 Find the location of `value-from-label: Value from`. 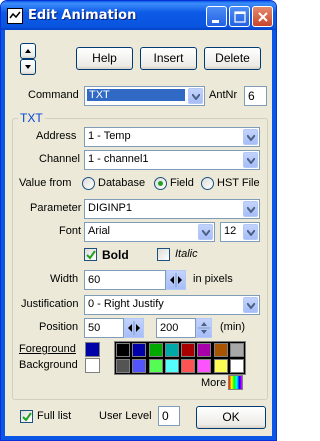

value-from-label: Value from is located at coordinates (45, 183).